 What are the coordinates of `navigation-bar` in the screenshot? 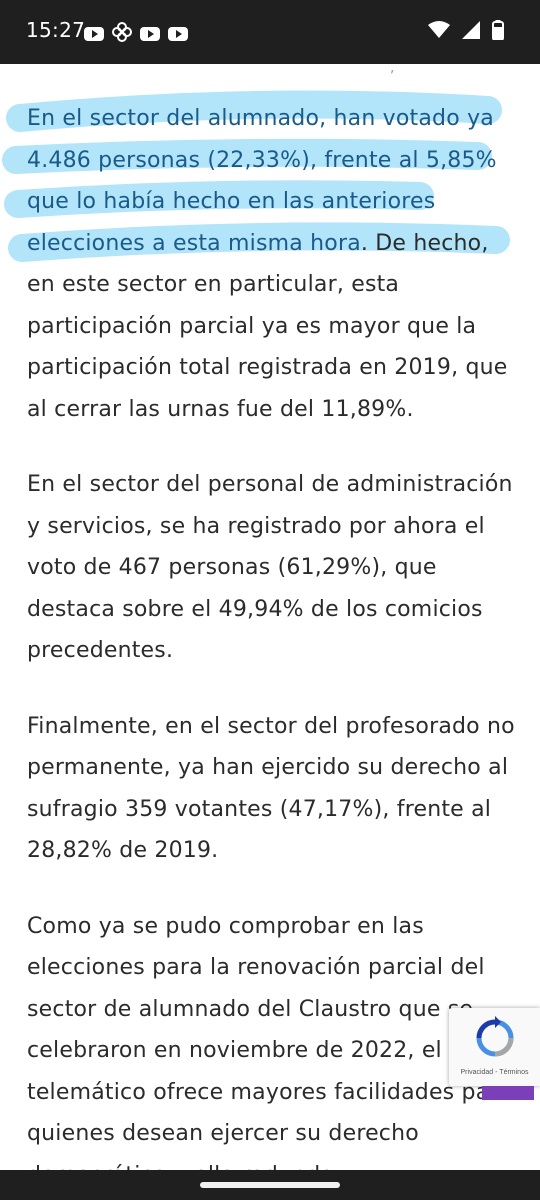 It's located at (270, 1185).